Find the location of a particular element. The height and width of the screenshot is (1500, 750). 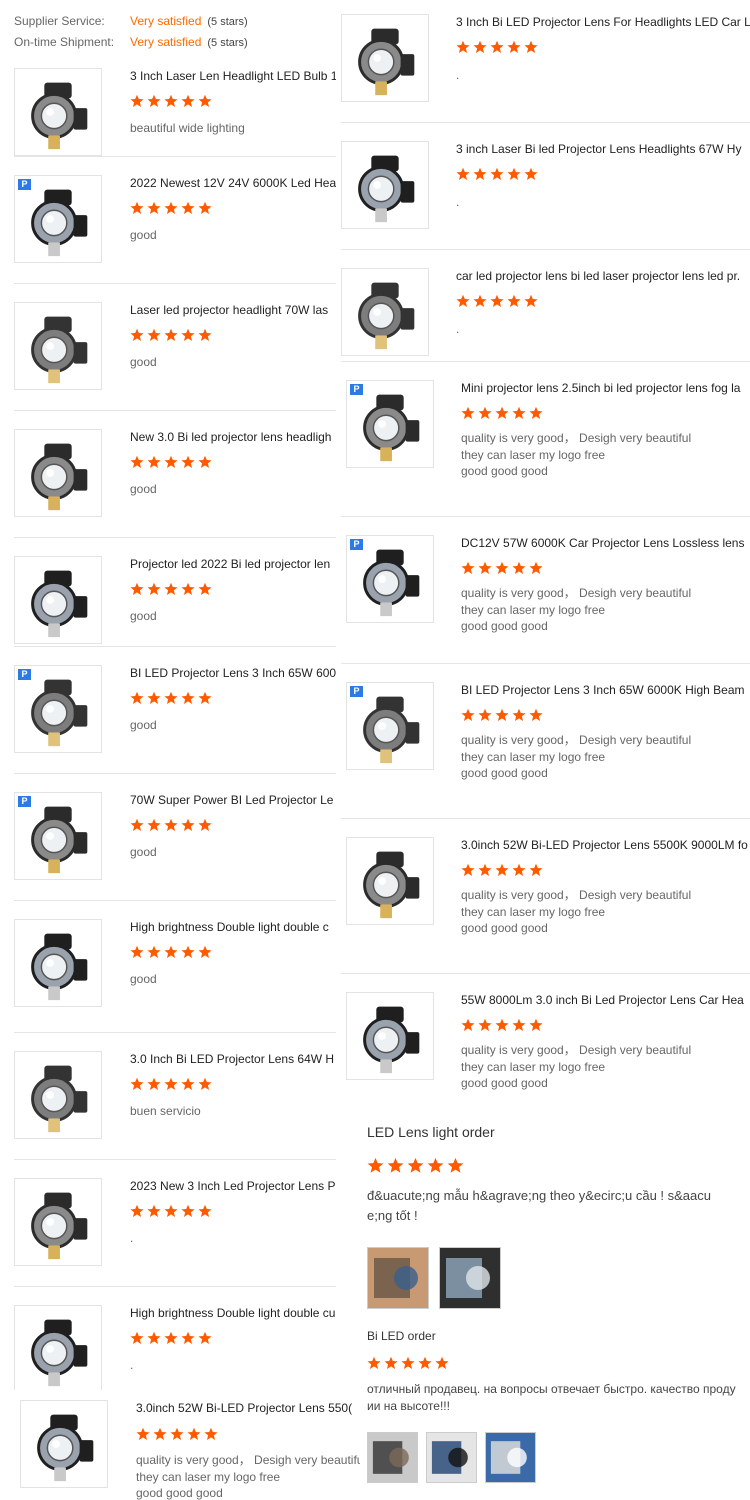

photo-lens-image is located at coordinates (470, 1278).